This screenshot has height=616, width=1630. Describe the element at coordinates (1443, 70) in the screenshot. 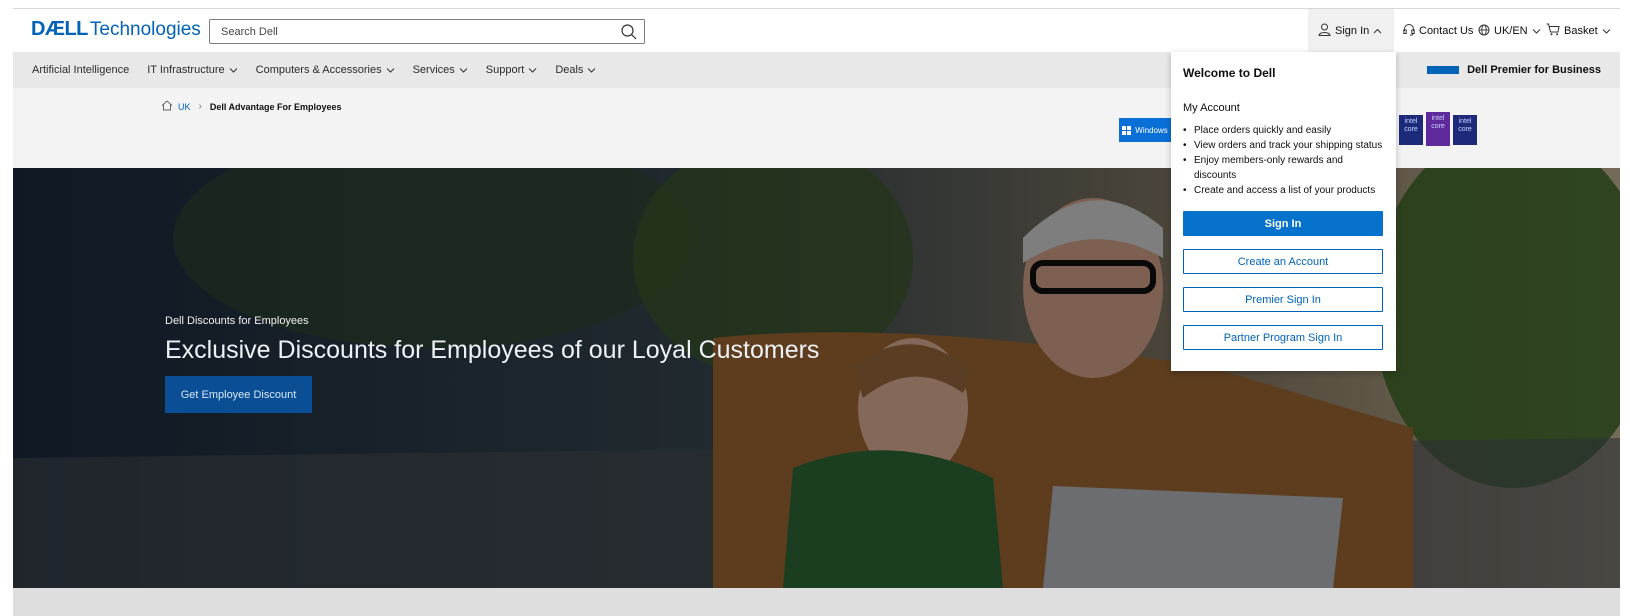

I see `premier-accent-bar` at that location.